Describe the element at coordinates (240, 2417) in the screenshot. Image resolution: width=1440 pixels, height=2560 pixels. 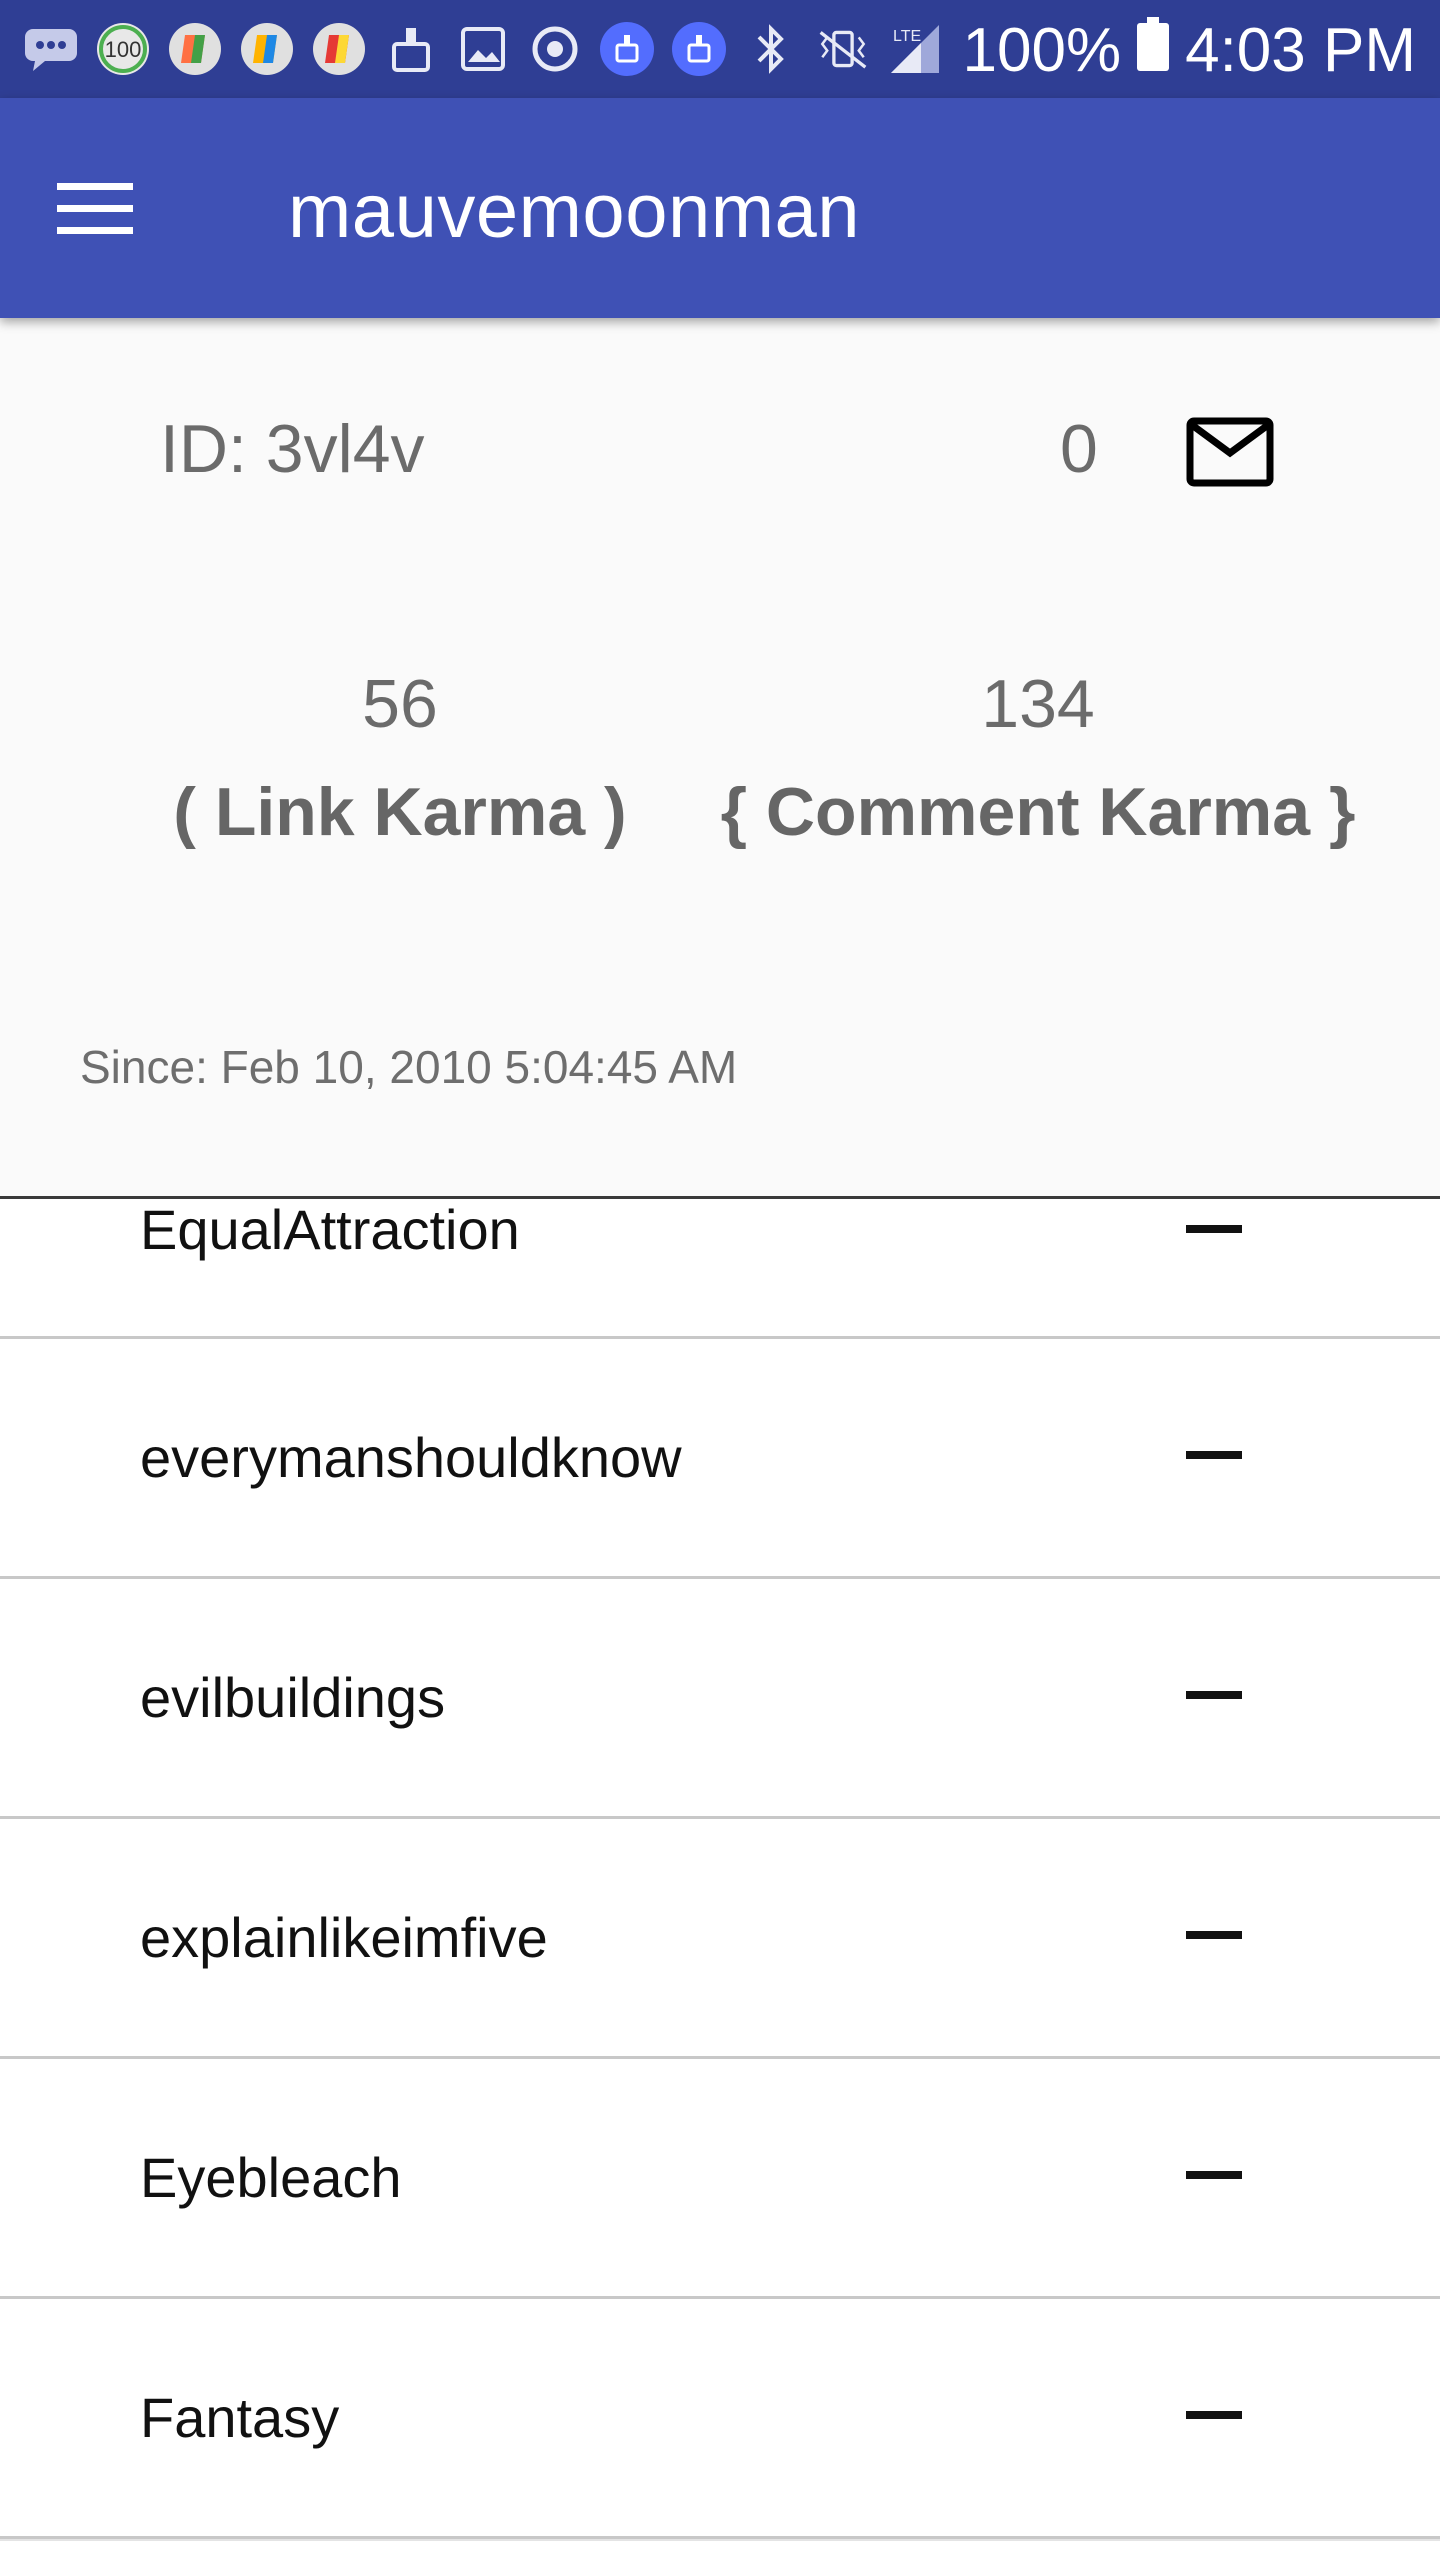
I see `subreddit-name: Fantasy` at that location.